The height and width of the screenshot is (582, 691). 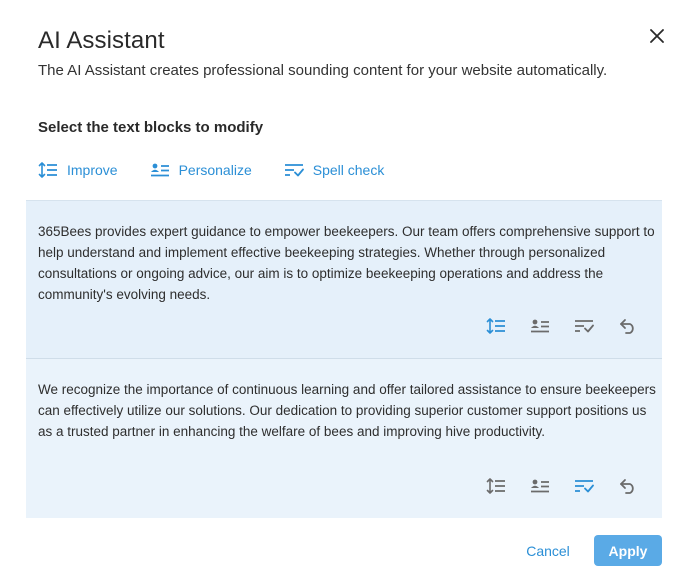 What do you see at coordinates (101, 40) in the screenshot?
I see `dialog-title: AI Assistant` at bounding box center [101, 40].